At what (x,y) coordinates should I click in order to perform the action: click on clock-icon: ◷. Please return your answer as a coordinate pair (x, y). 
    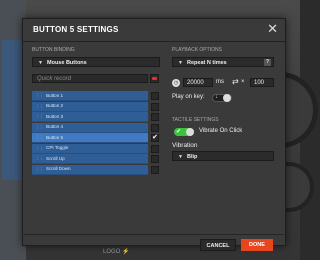
    Looking at the image, I should click on (176, 83).